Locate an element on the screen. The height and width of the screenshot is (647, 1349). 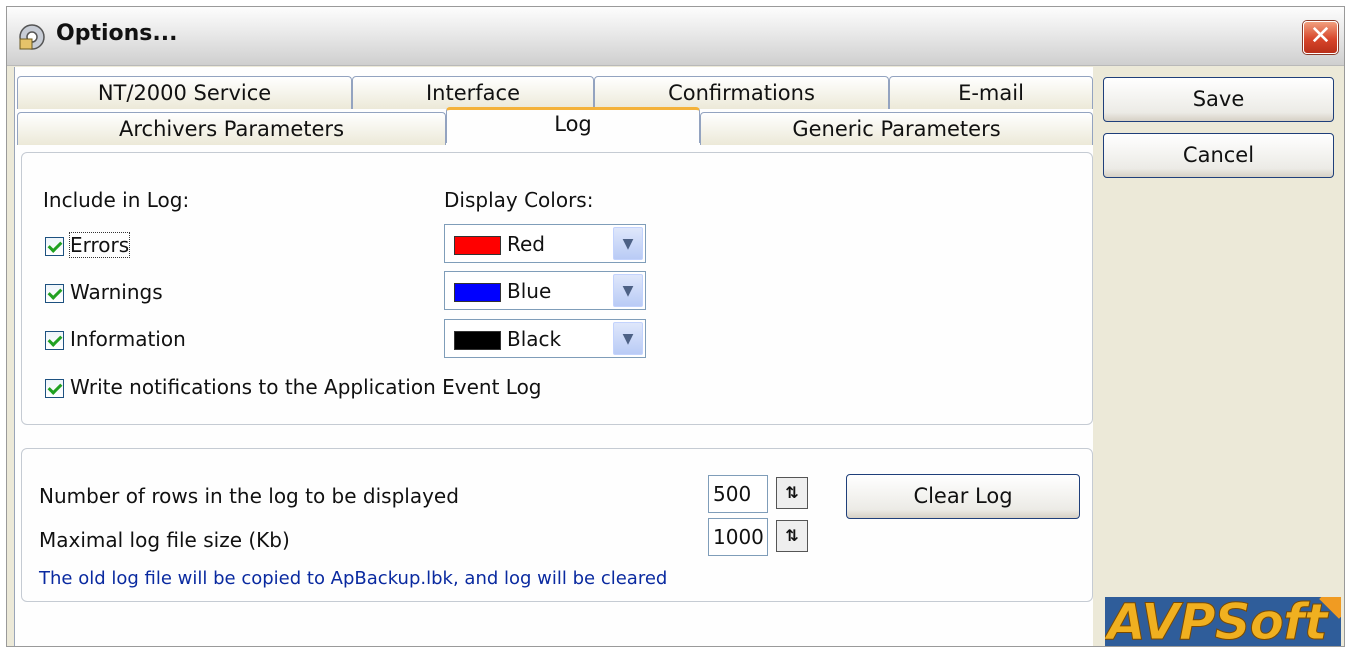
rows-spin-icon: ⇅ is located at coordinates (792, 493).